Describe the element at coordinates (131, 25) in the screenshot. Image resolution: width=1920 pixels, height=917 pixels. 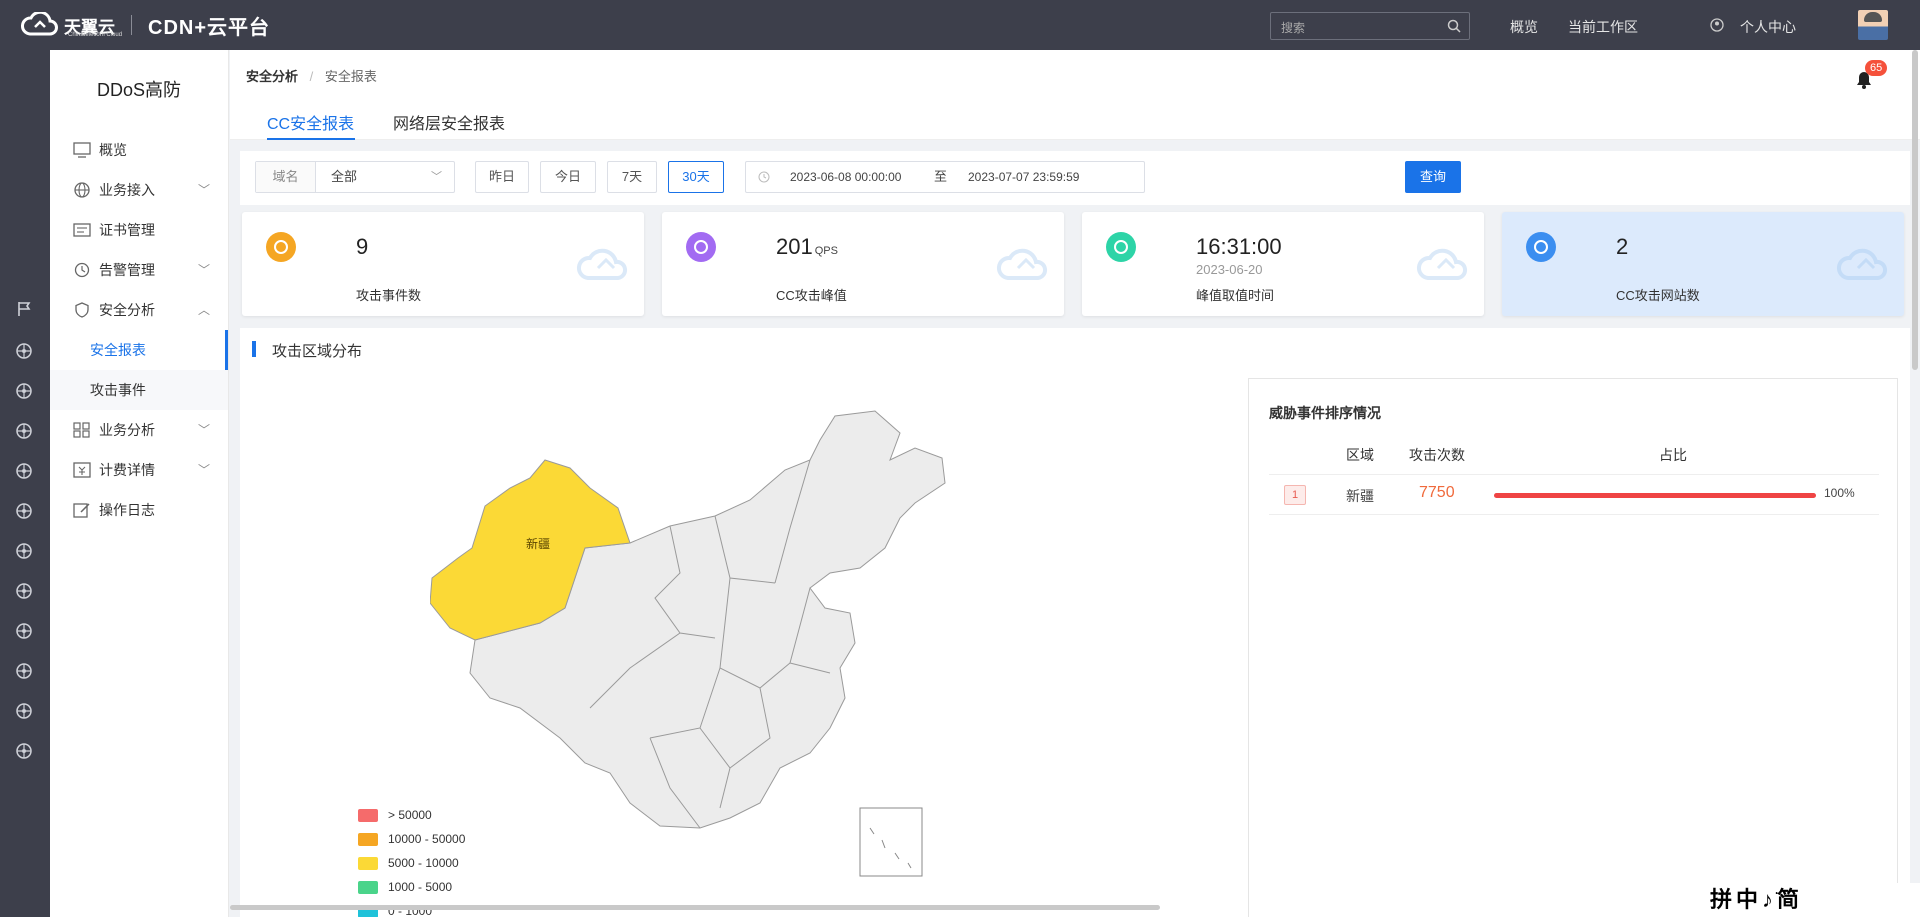
I see `logo-divider` at that location.